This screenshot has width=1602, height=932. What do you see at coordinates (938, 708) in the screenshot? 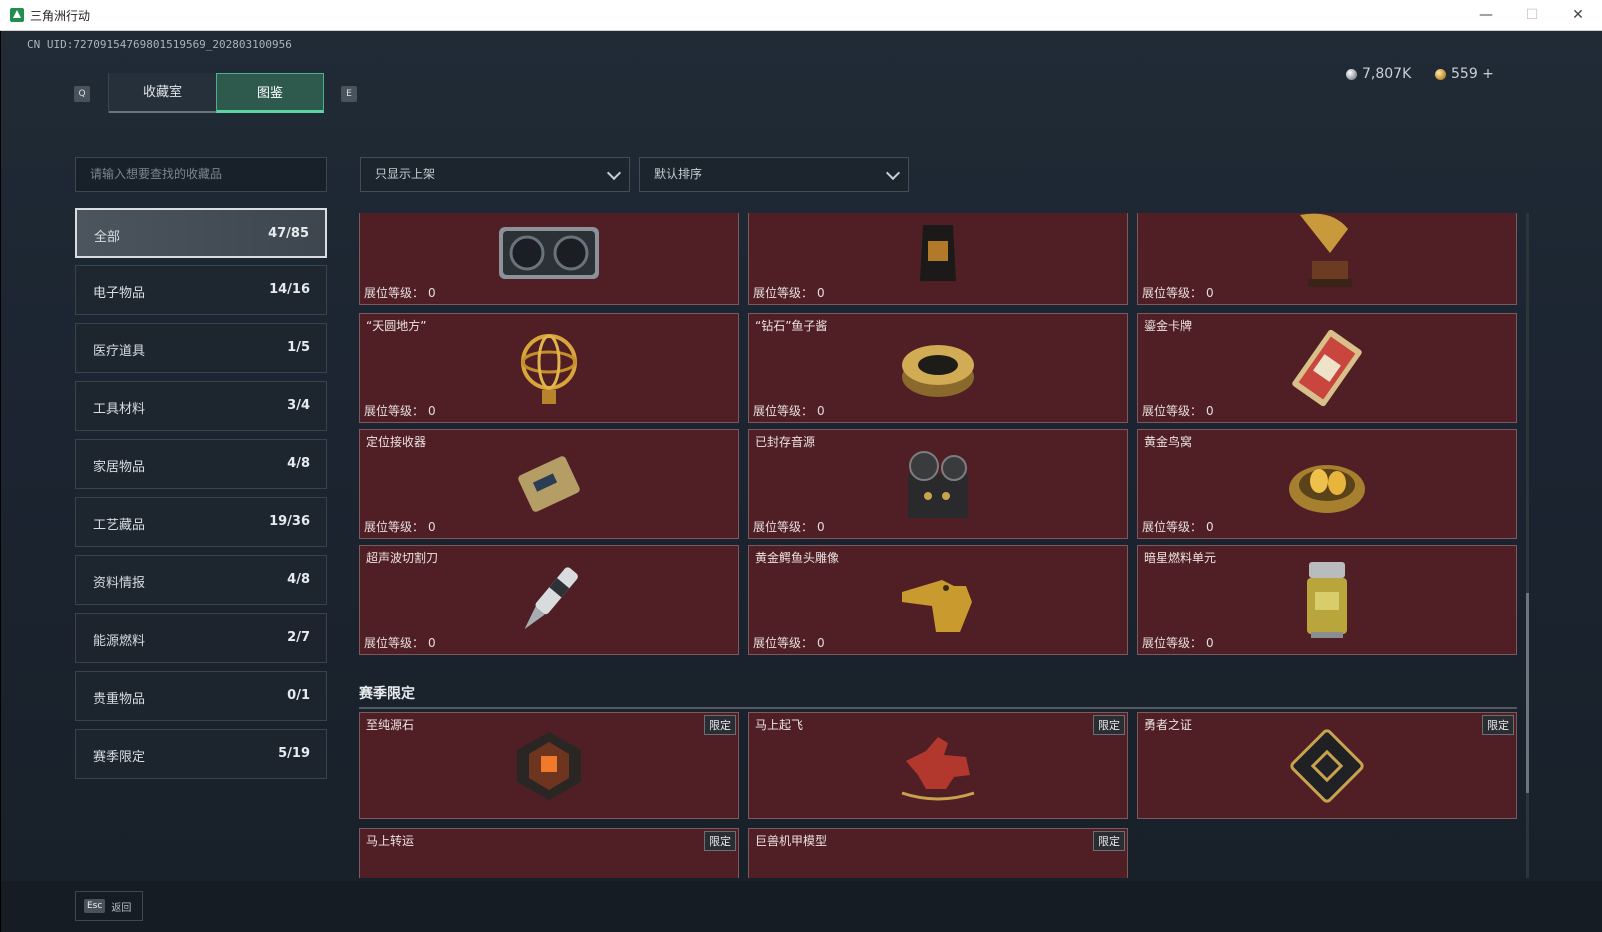
I see `section-divider` at bounding box center [938, 708].